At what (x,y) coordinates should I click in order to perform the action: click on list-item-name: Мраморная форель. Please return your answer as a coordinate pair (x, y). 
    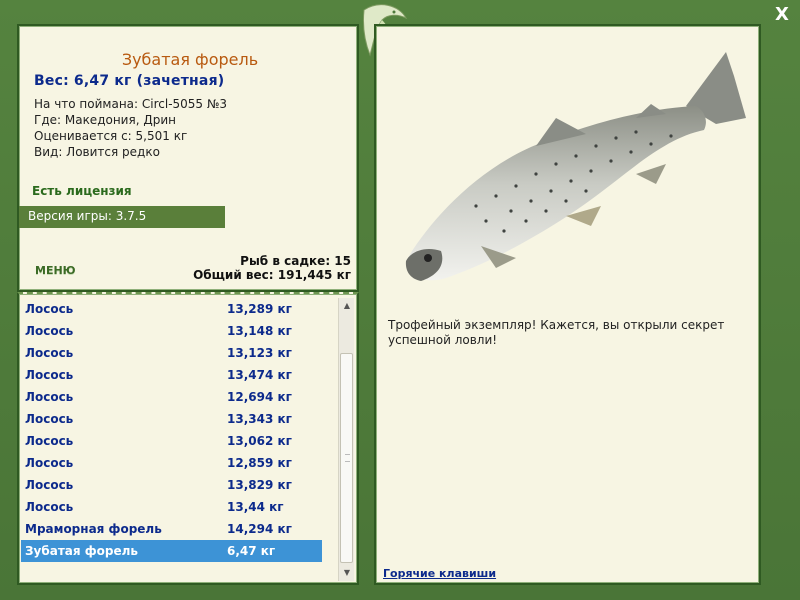
    Looking at the image, I should click on (93, 529).